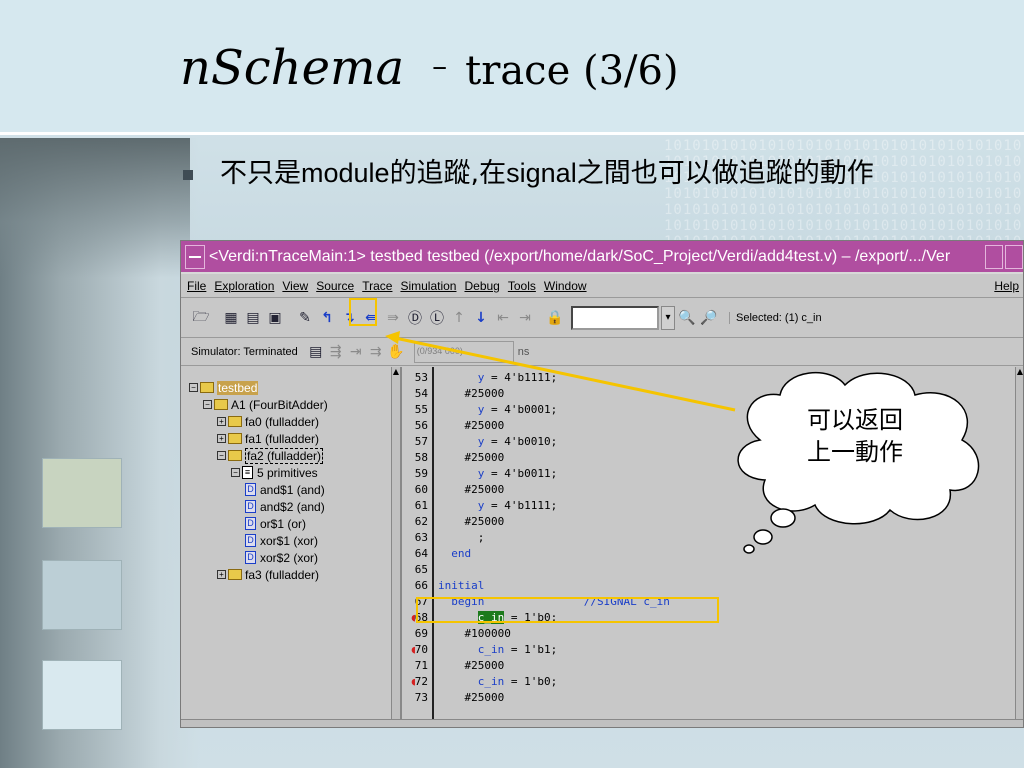 This screenshot has height=768, width=1024. I want to click on code-line: 57 y = 4'b0010;, so click(479, 441).